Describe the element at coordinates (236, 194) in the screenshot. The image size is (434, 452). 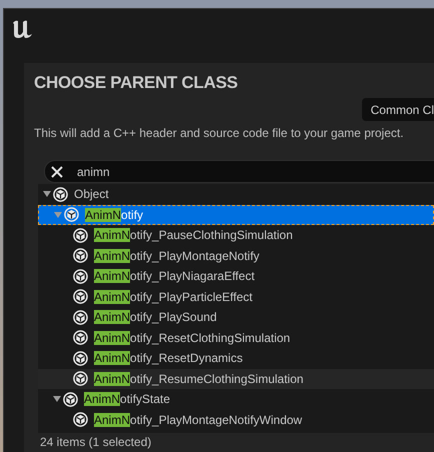
I see `tree-item: Object` at that location.